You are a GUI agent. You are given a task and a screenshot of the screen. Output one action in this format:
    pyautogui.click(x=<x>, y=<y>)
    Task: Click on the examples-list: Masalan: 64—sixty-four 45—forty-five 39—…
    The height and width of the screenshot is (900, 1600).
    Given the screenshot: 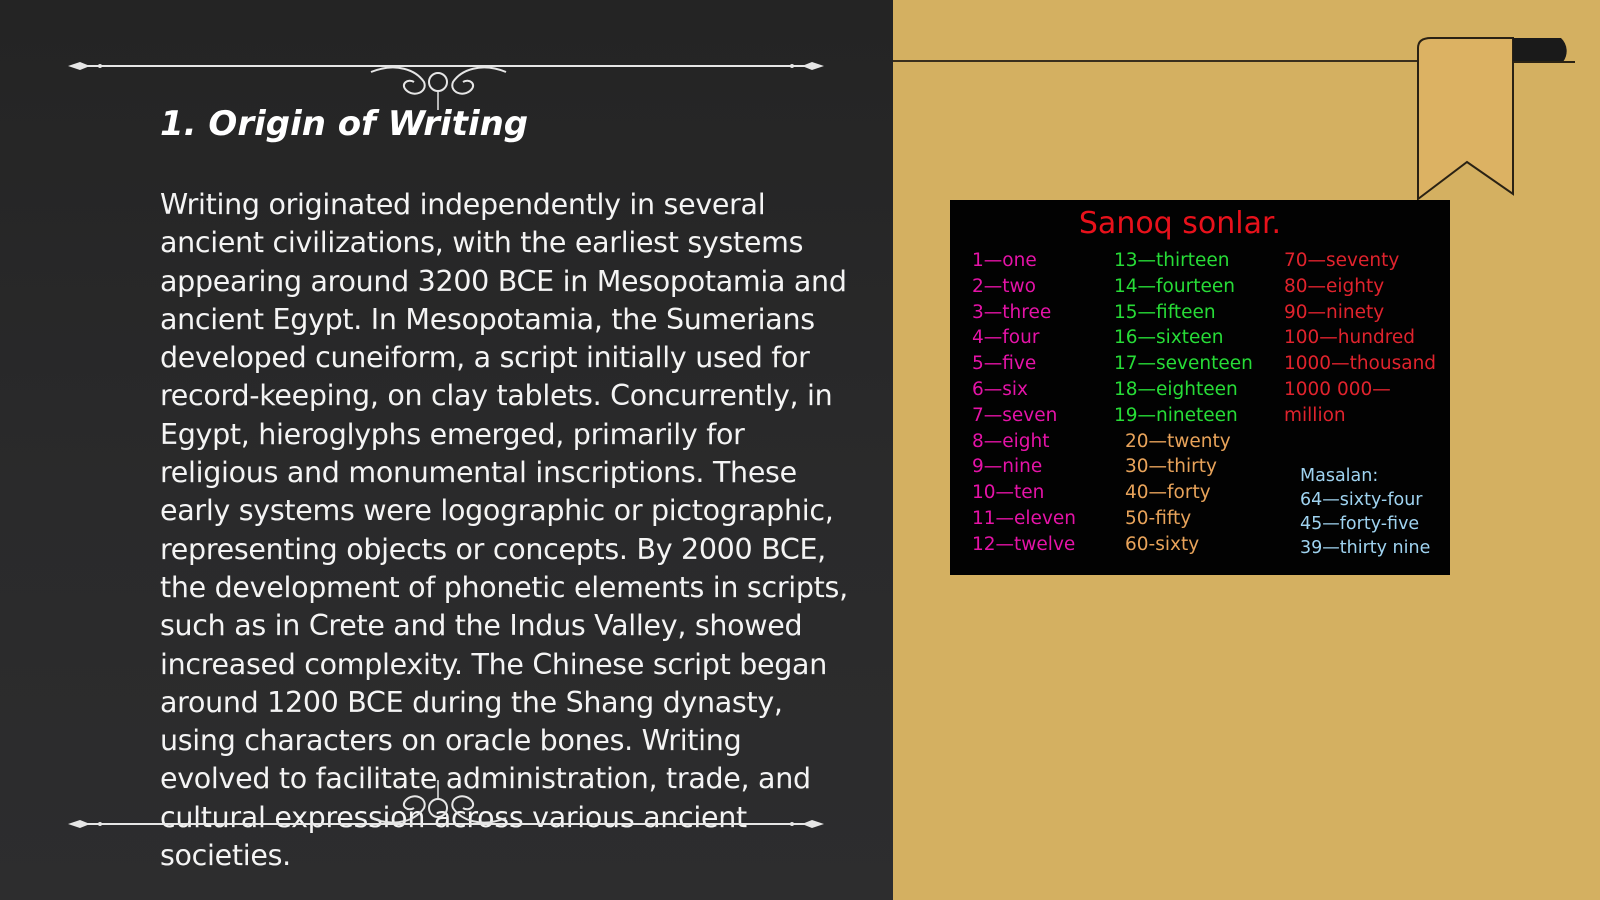 What is the action you would take?
    pyautogui.click(x=1365, y=512)
    